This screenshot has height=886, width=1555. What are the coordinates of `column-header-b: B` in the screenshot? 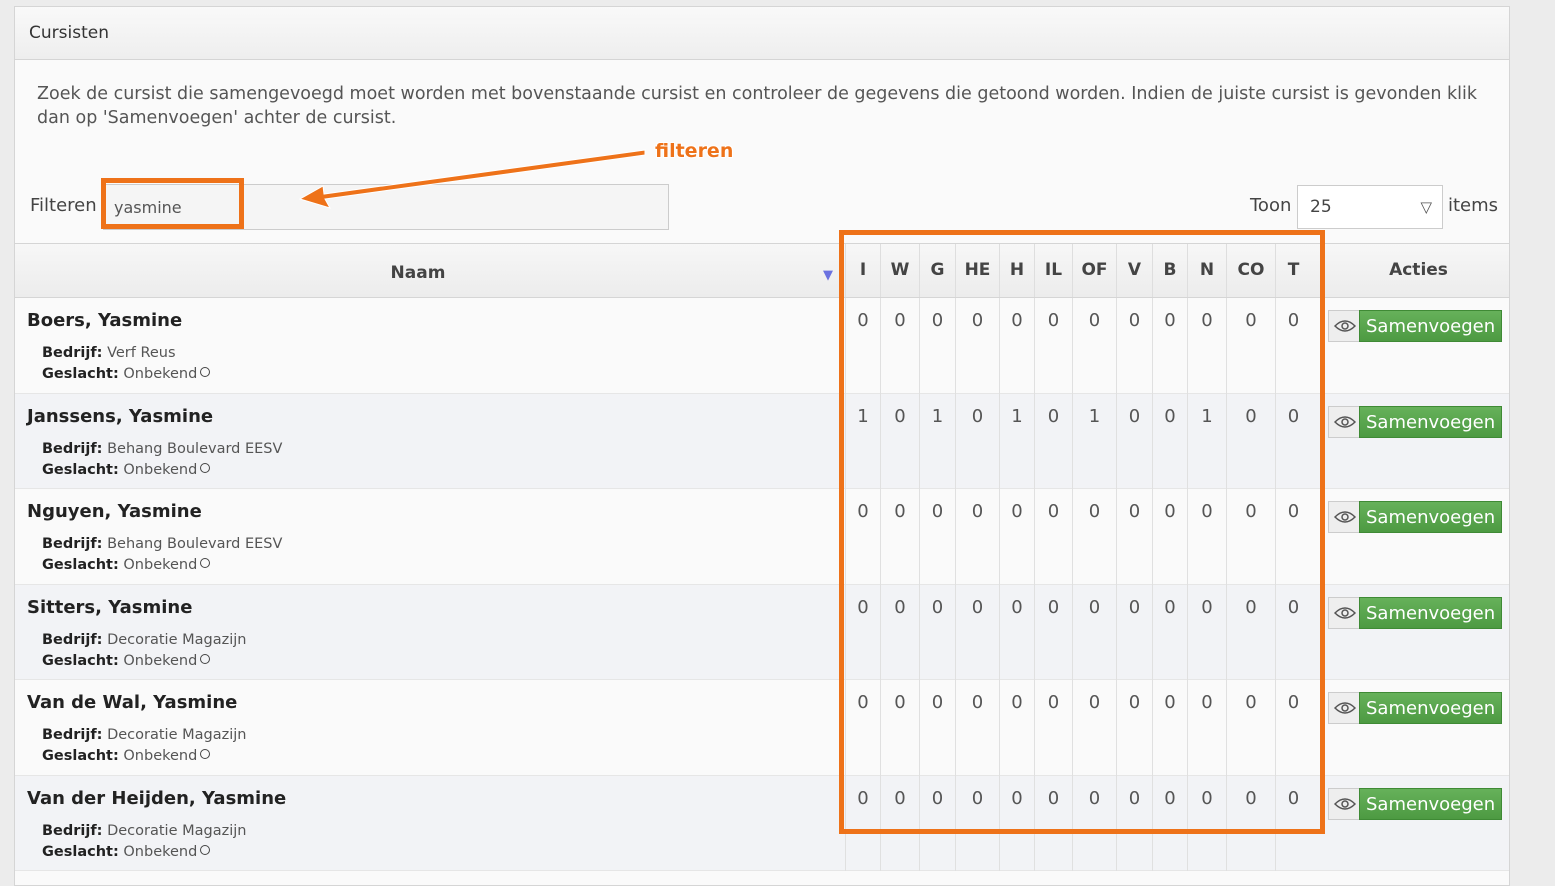 It's located at (1169, 270).